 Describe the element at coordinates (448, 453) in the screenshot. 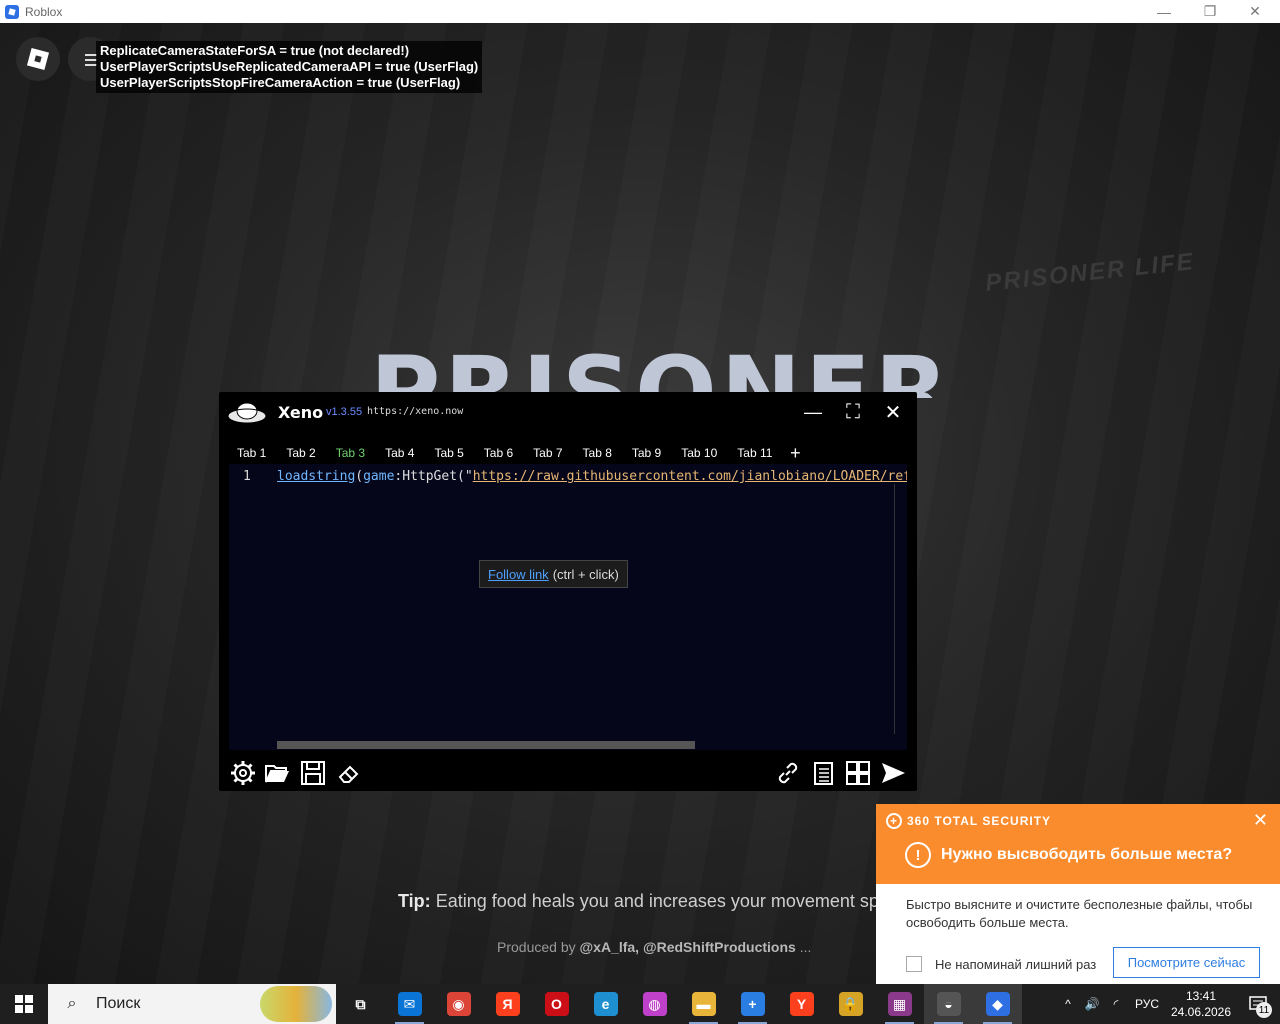

I see `tab-5: Tab 5` at that location.